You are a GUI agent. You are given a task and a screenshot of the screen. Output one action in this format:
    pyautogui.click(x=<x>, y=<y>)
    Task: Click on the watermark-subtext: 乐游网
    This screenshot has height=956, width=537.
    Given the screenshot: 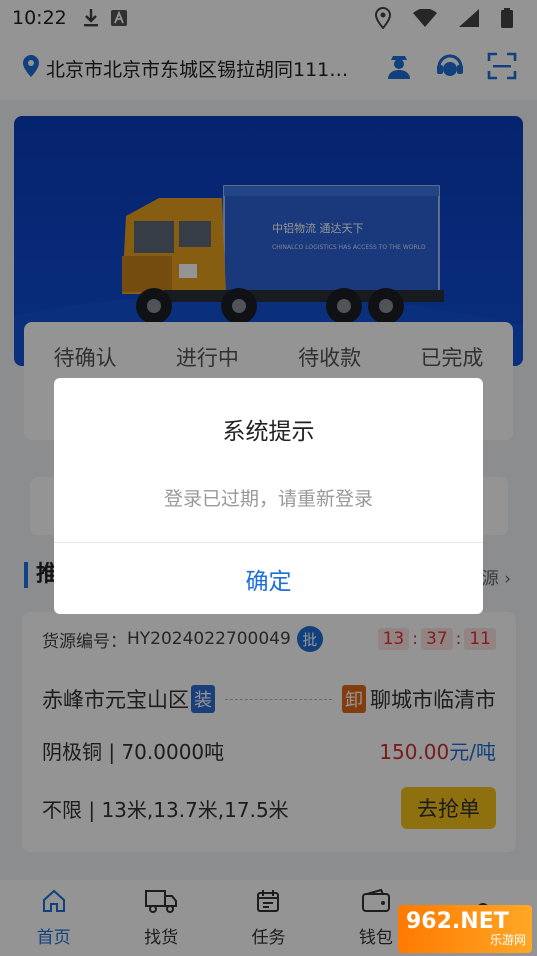 What is the action you would take?
    pyautogui.click(x=507, y=940)
    